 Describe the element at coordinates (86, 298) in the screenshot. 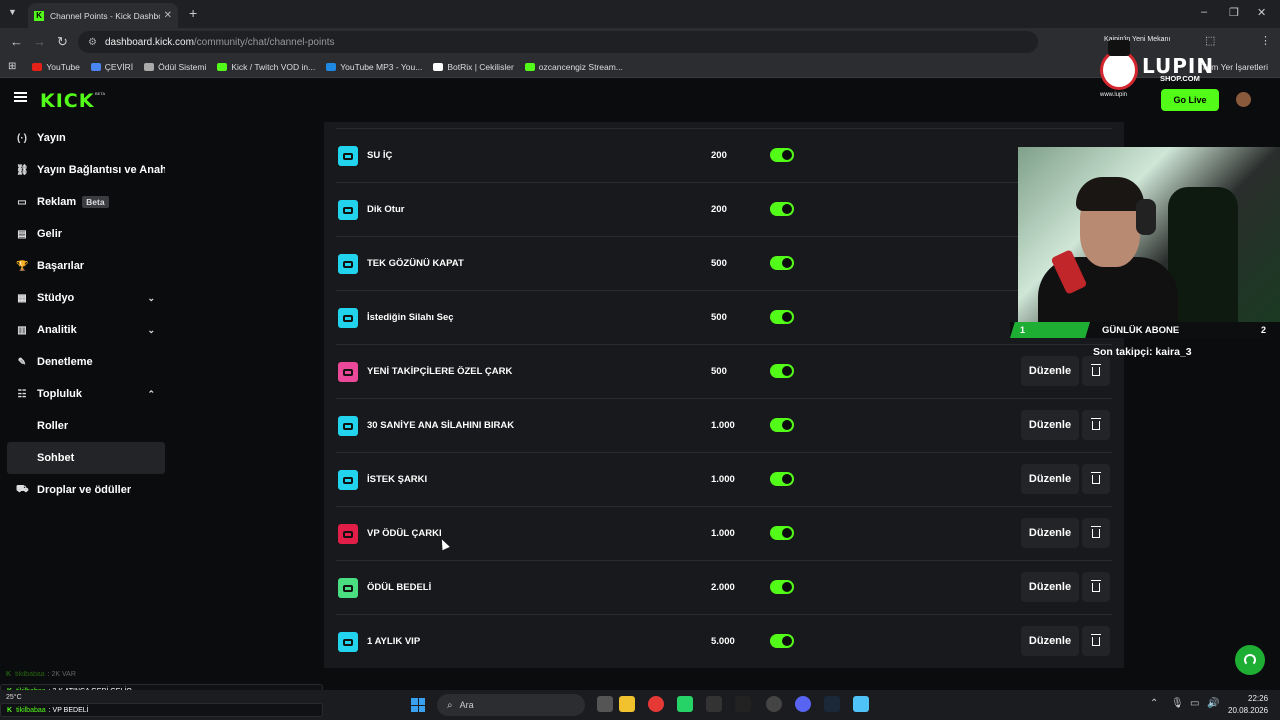

I see `sidebar-item-studyo: ▦ Stüdyo ⌄` at that location.